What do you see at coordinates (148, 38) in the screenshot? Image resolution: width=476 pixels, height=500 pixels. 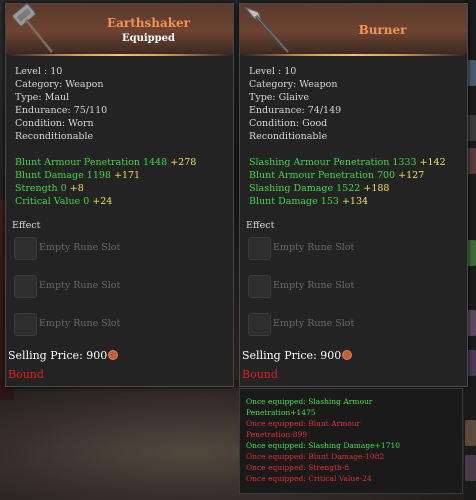 I see `equipped-label: Equipped` at bounding box center [148, 38].